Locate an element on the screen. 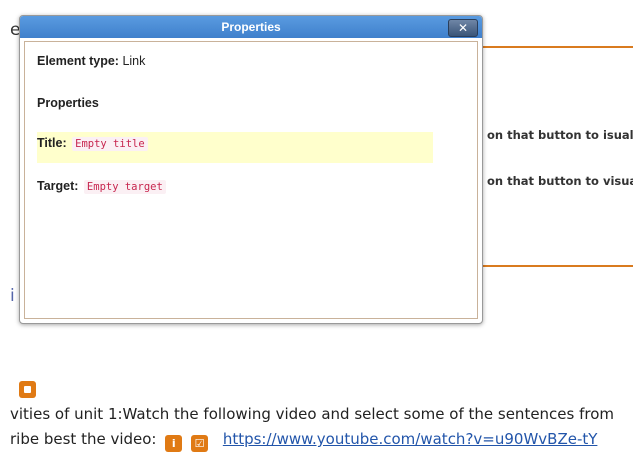 The image size is (633, 452). element-type-row: Element type: Link is located at coordinates (91, 61).